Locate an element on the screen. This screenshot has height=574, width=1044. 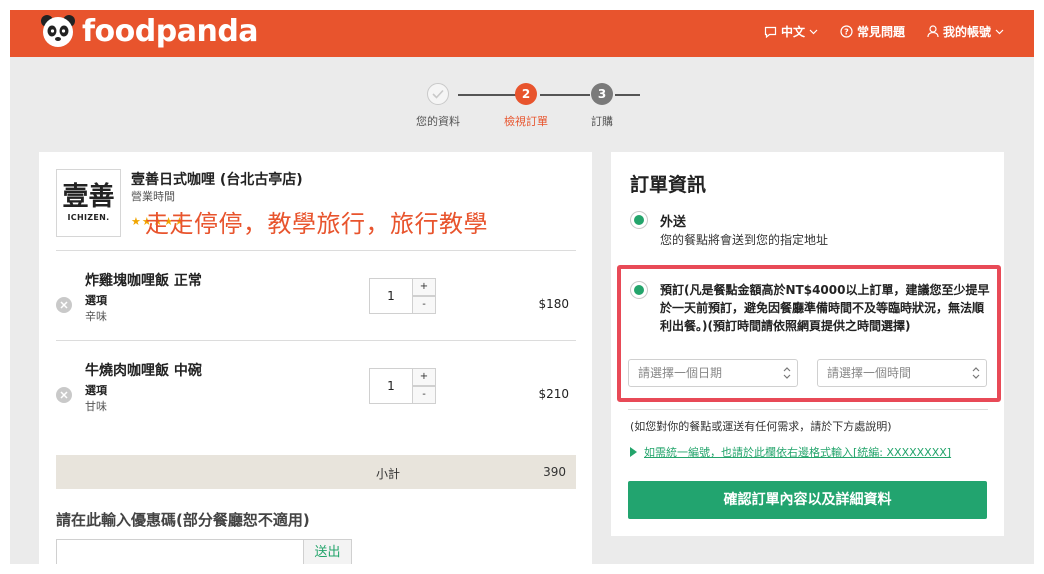
step-place-order: 3 訂購 is located at coordinates (602, 106).